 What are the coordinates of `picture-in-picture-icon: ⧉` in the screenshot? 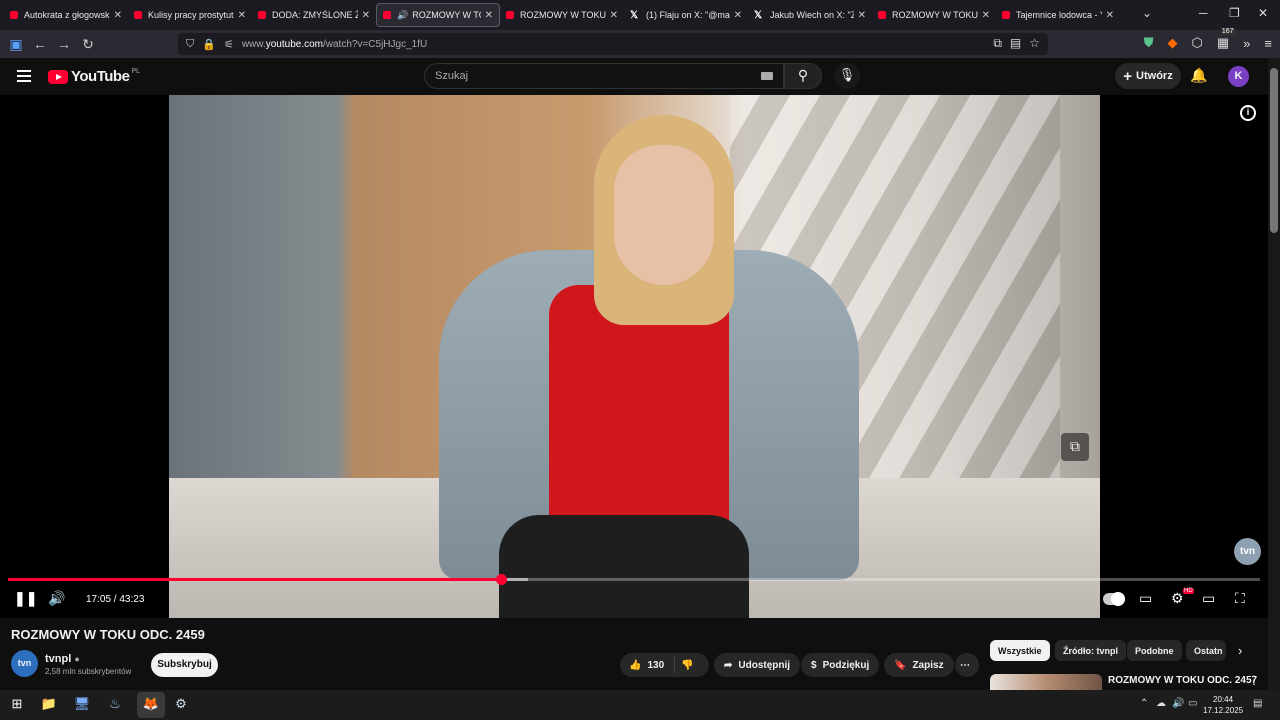 It's located at (997, 43).